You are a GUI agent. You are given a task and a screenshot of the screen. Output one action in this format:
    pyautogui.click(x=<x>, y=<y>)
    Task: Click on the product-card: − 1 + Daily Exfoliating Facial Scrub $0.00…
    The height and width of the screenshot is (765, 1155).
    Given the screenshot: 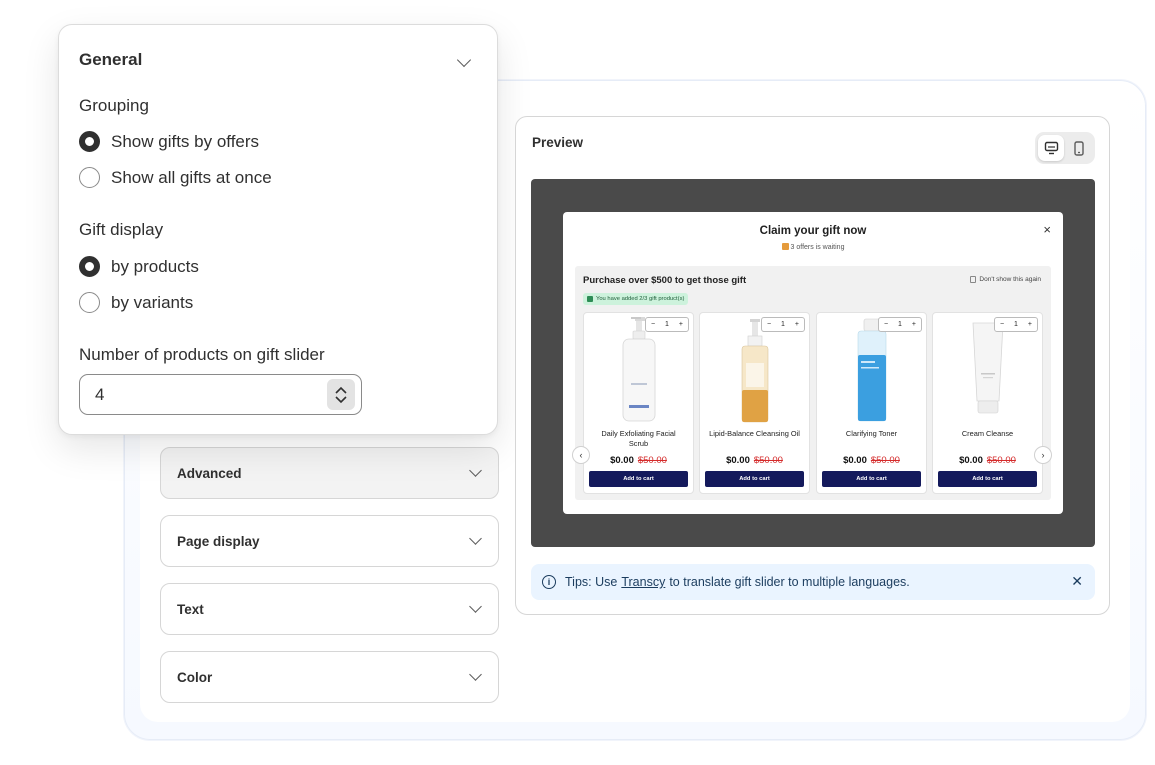 What is the action you would take?
    pyautogui.click(x=638, y=403)
    